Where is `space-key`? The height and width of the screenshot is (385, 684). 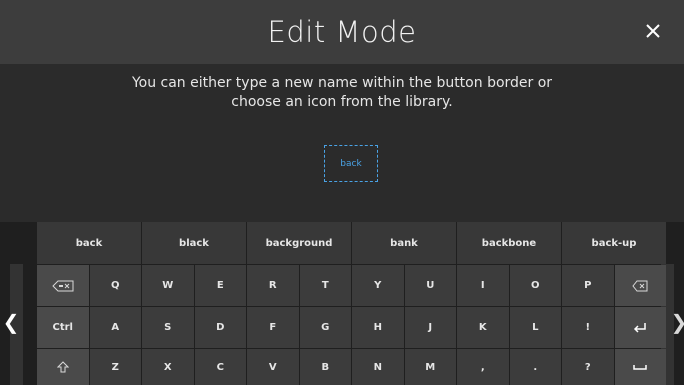
space-key is located at coordinates (640, 367).